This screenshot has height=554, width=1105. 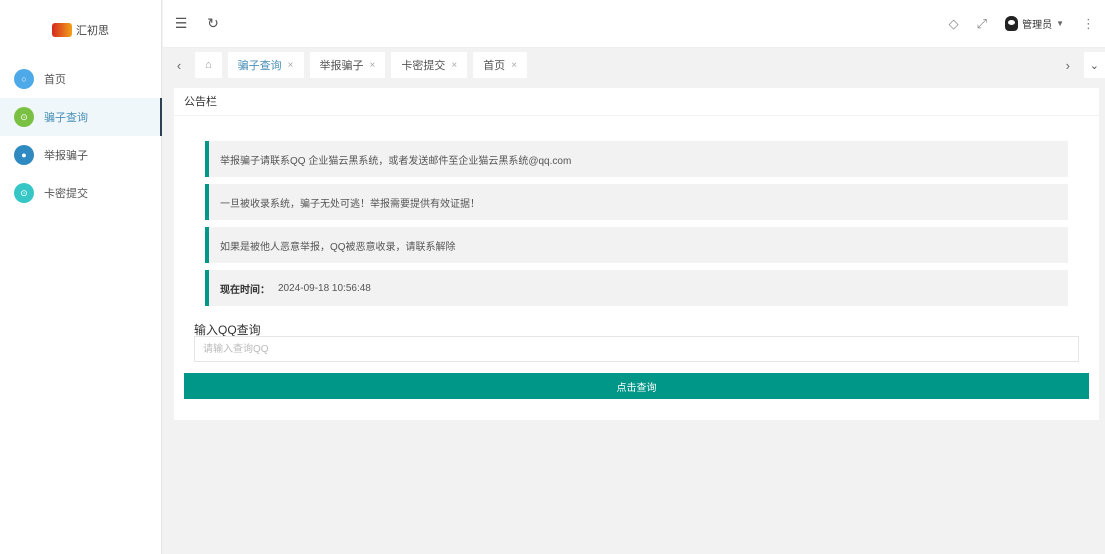 What do you see at coordinates (954, 24) in the screenshot?
I see `tag-icon: ◇` at bounding box center [954, 24].